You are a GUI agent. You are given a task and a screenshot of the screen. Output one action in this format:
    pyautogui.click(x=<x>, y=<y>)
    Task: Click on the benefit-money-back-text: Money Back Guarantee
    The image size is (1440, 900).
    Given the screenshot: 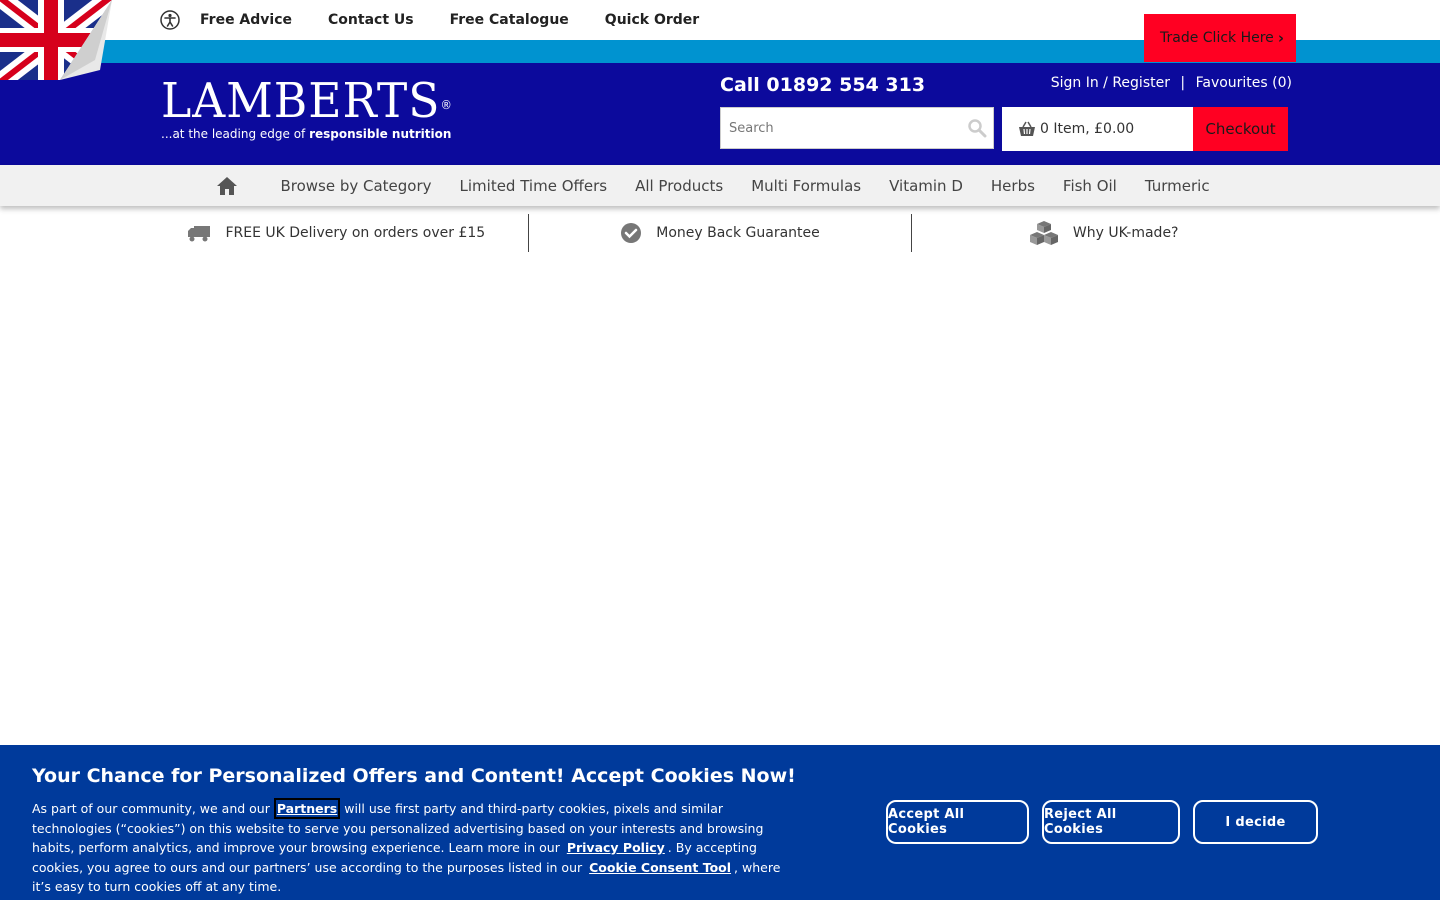 What is the action you would take?
    pyautogui.click(x=738, y=233)
    